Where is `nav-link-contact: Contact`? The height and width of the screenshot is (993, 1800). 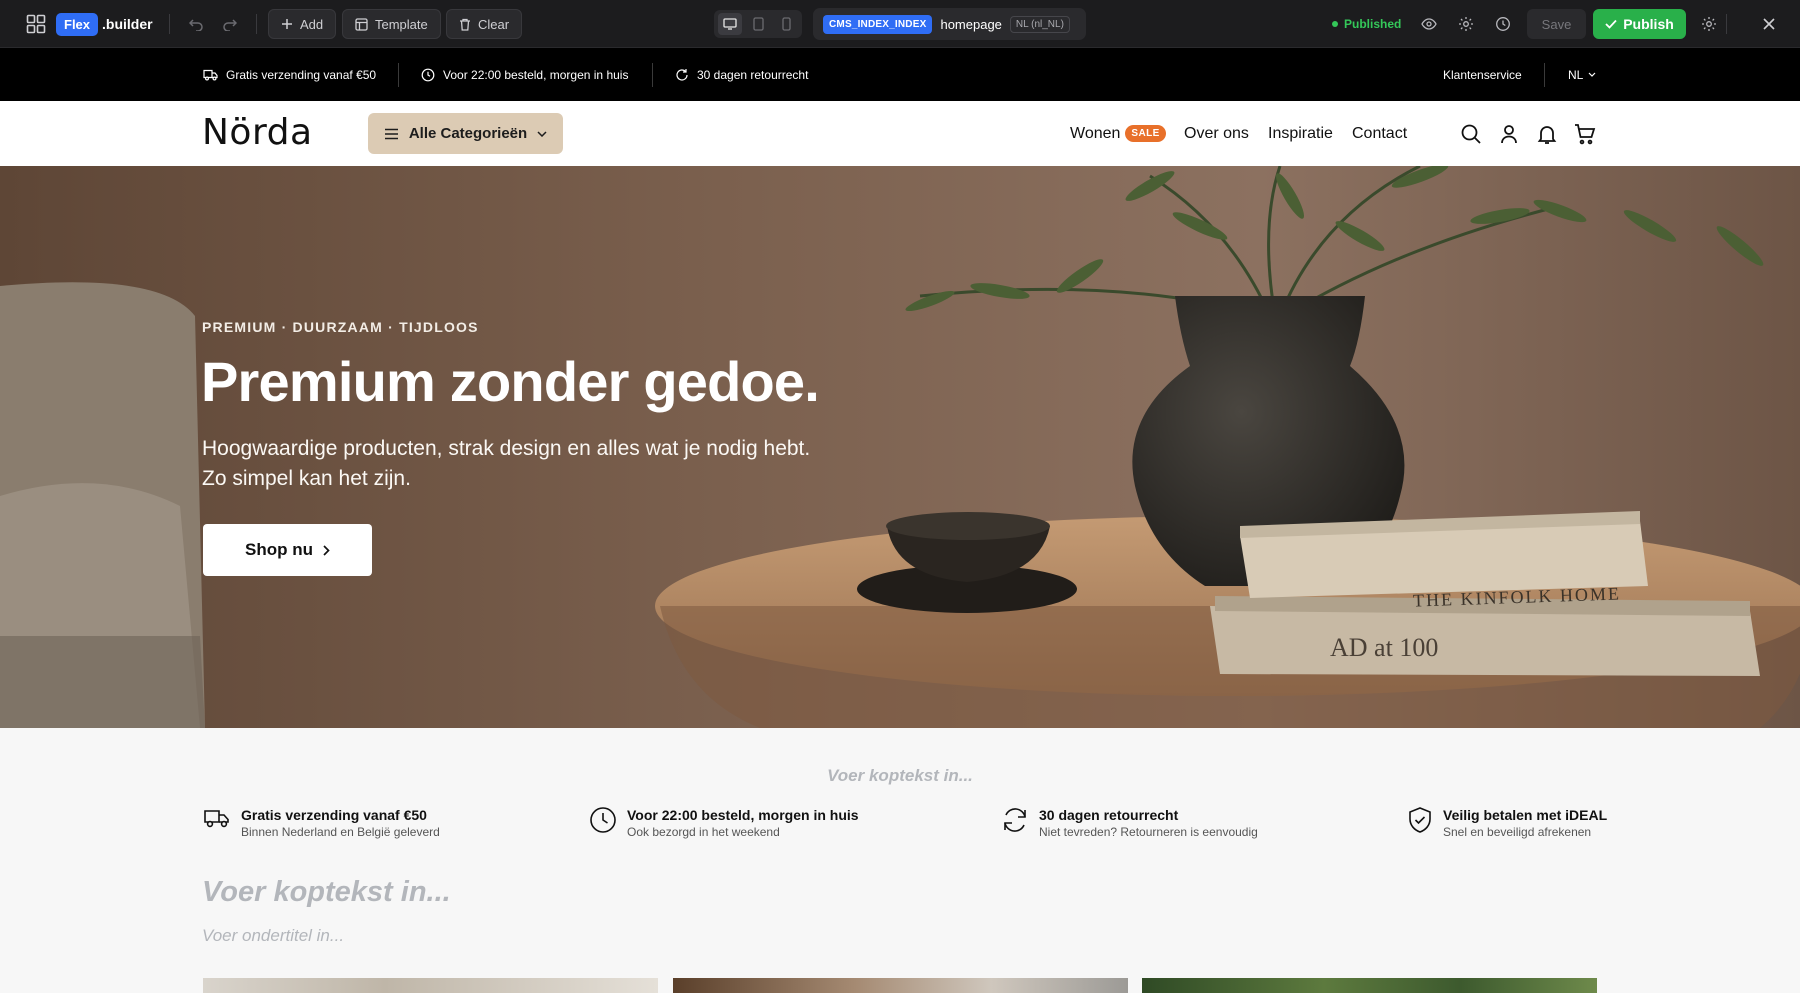
nav-link-contact: Contact is located at coordinates (1379, 133).